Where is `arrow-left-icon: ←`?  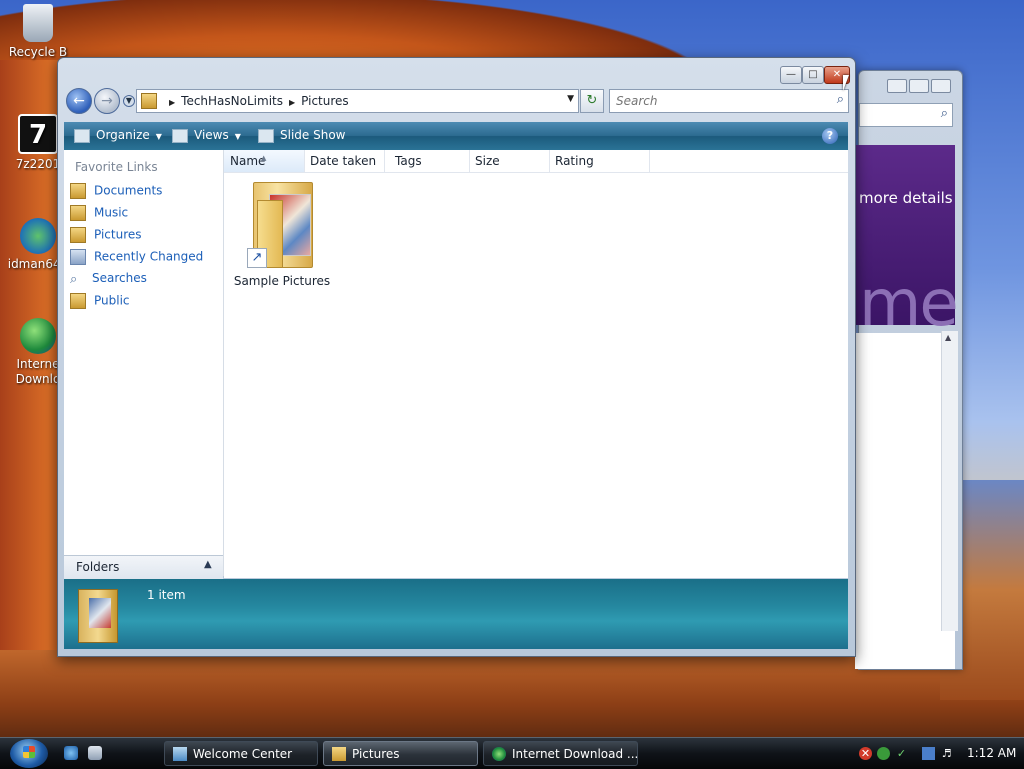
arrow-left-icon: ← is located at coordinates (79, 101).